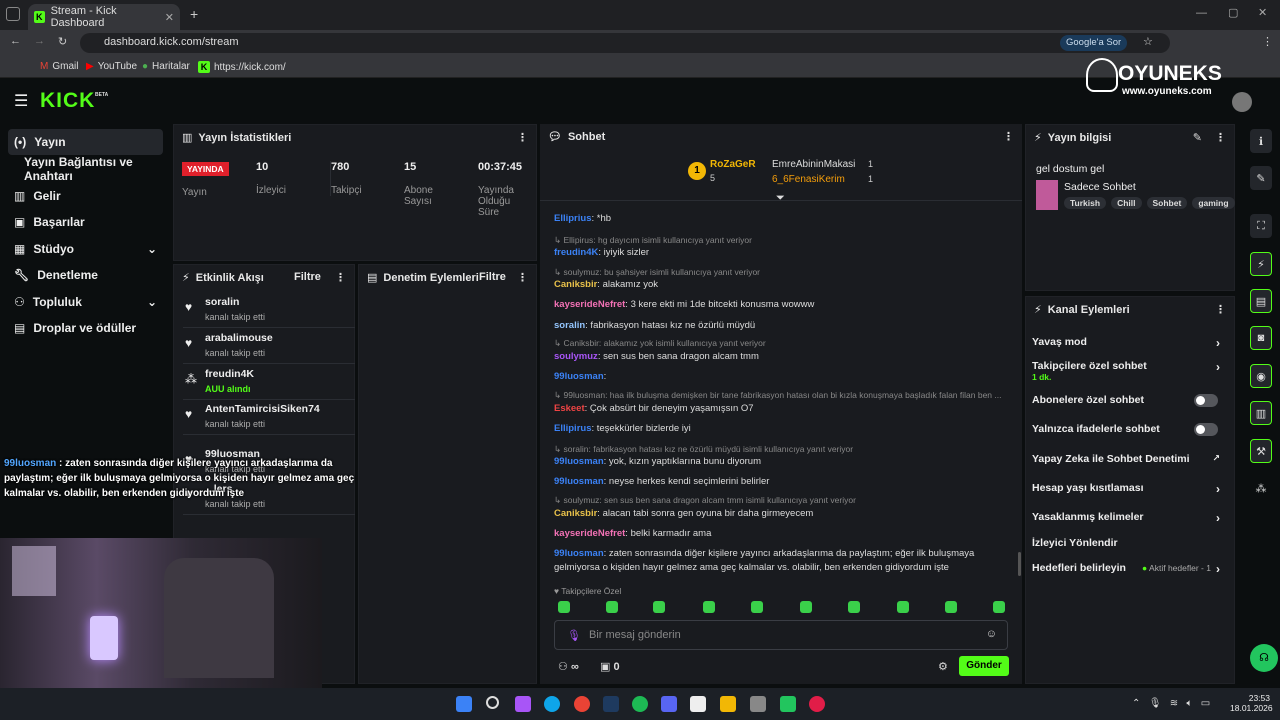 The width and height of the screenshot is (1280, 720). Describe the element at coordinates (582, 704) in the screenshot. I see `chrome-icon` at that location.